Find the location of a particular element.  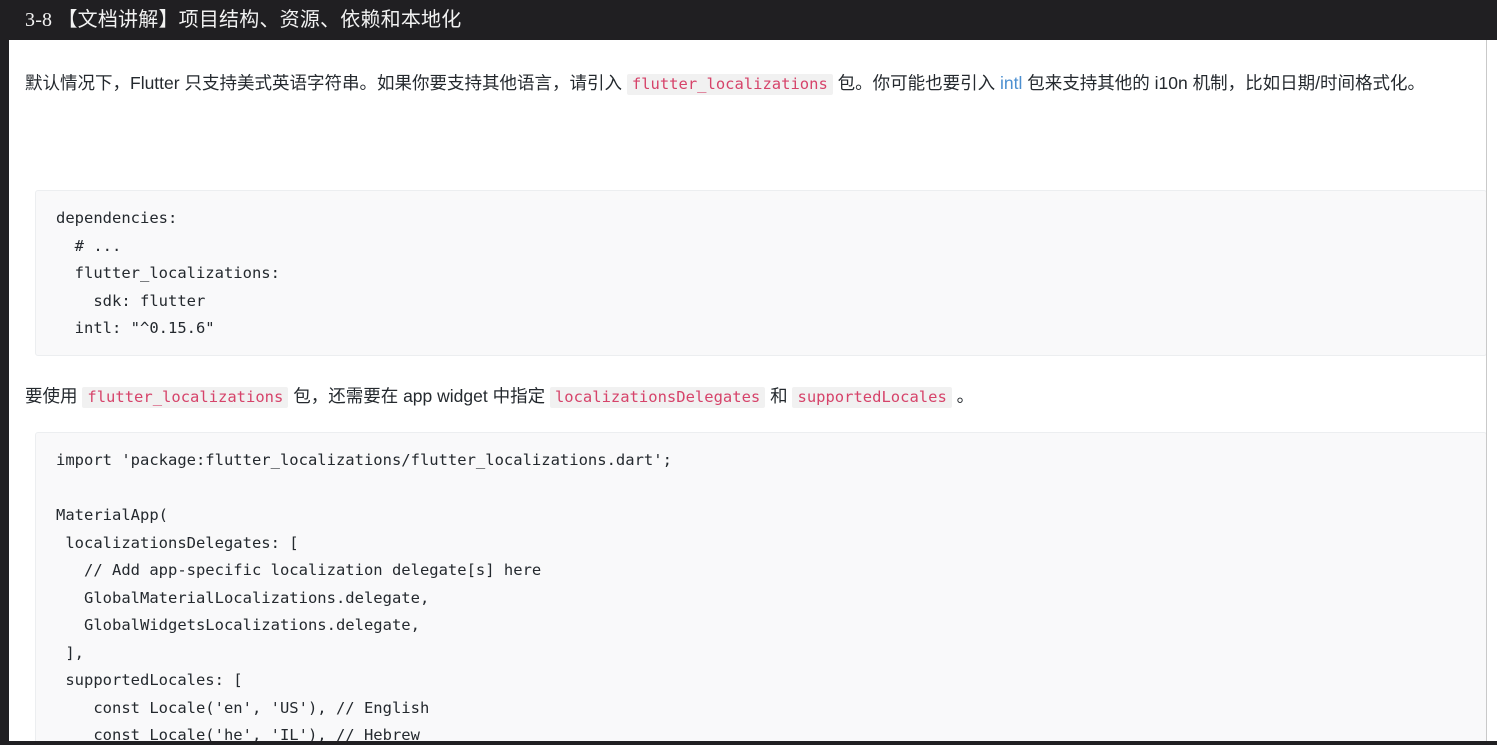

inline-code-flutter-localizations: flutter_localizations is located at coordinates (729, 84).